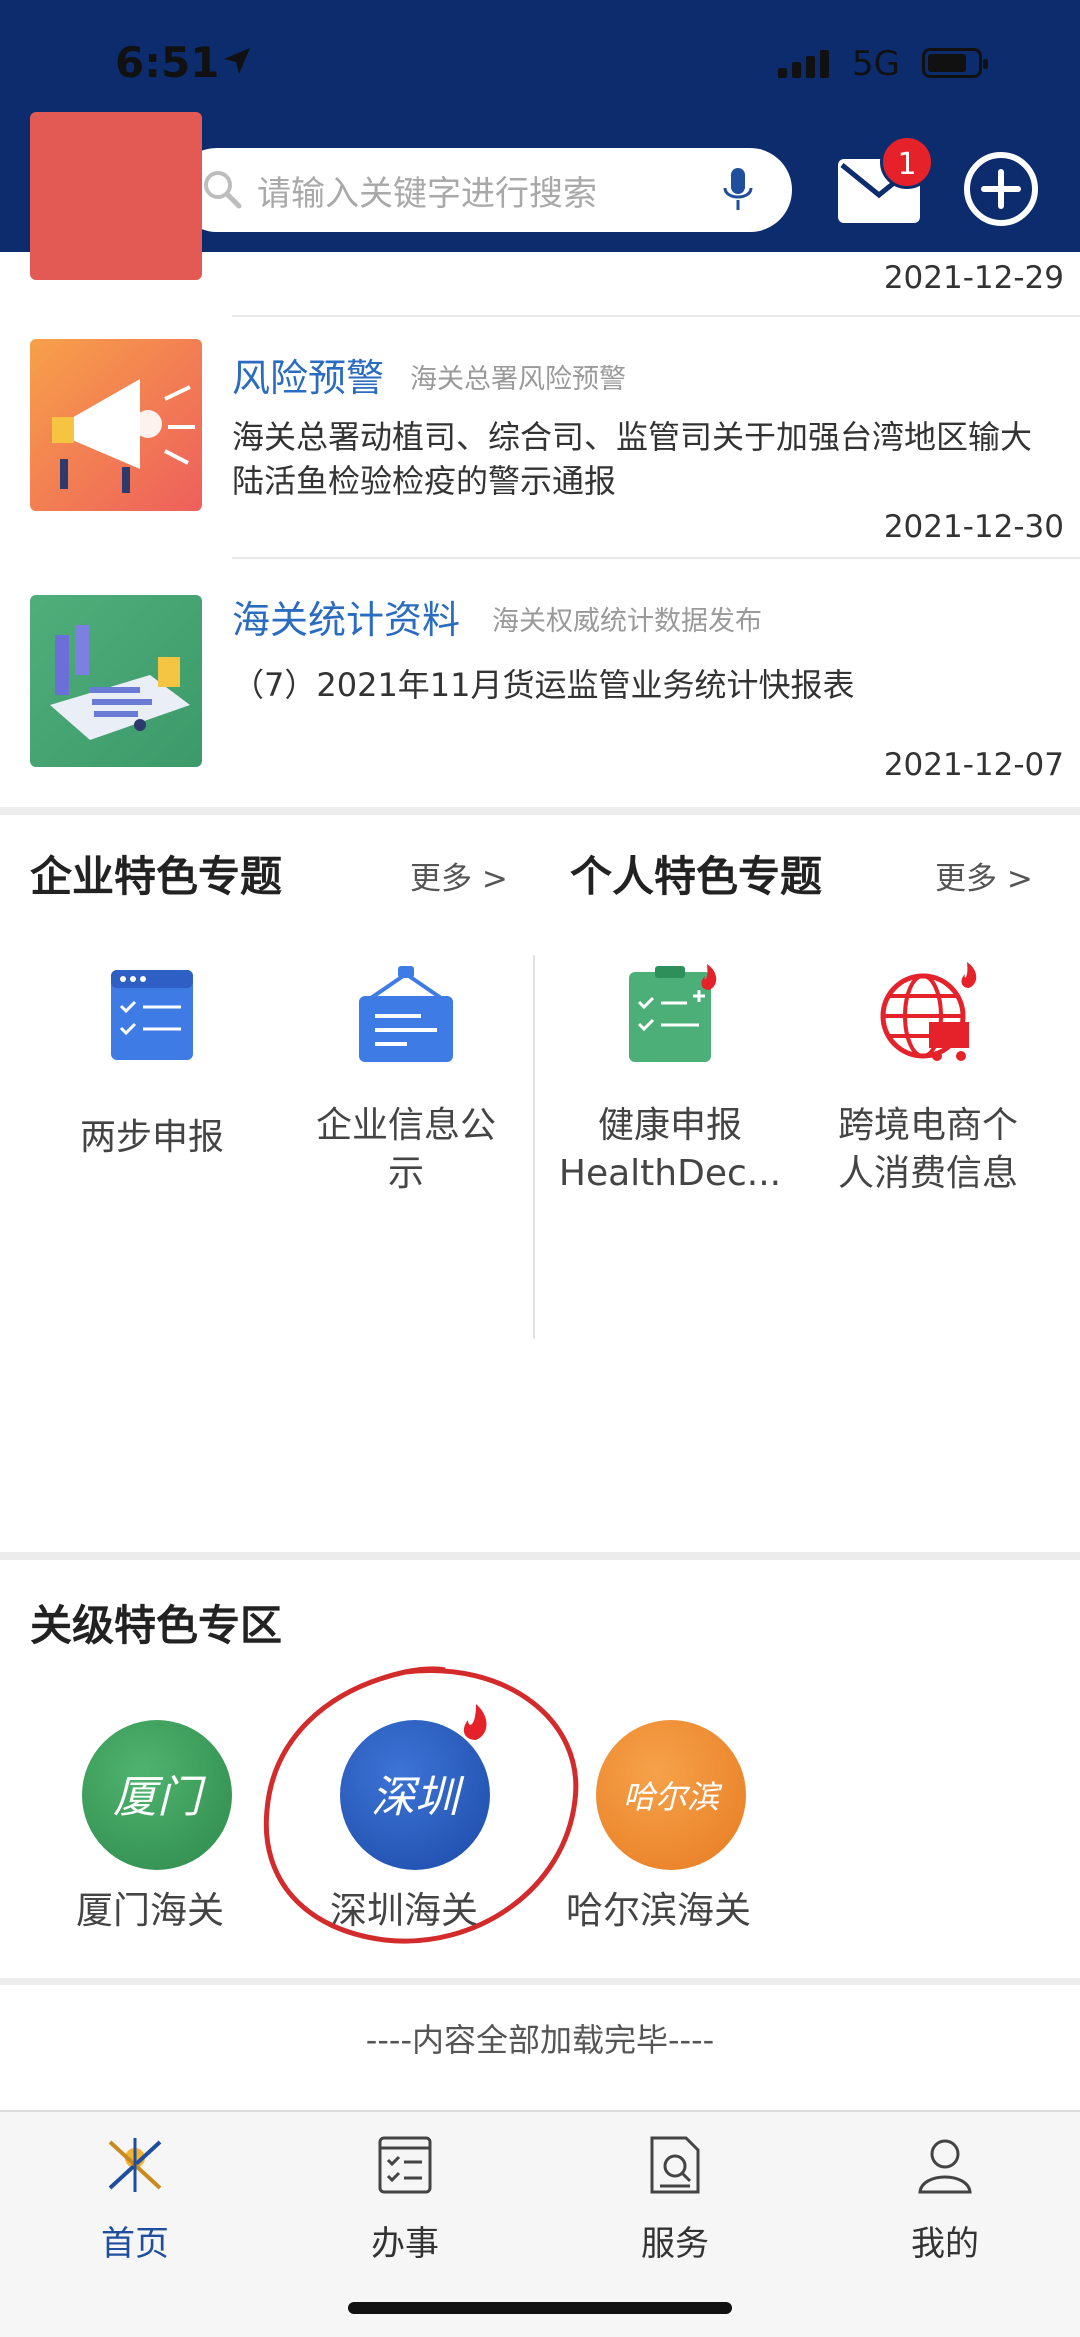 This screenshot has height=2337, width=1080. I want to click on news-date: 2021-12-07, so click(973, 765).